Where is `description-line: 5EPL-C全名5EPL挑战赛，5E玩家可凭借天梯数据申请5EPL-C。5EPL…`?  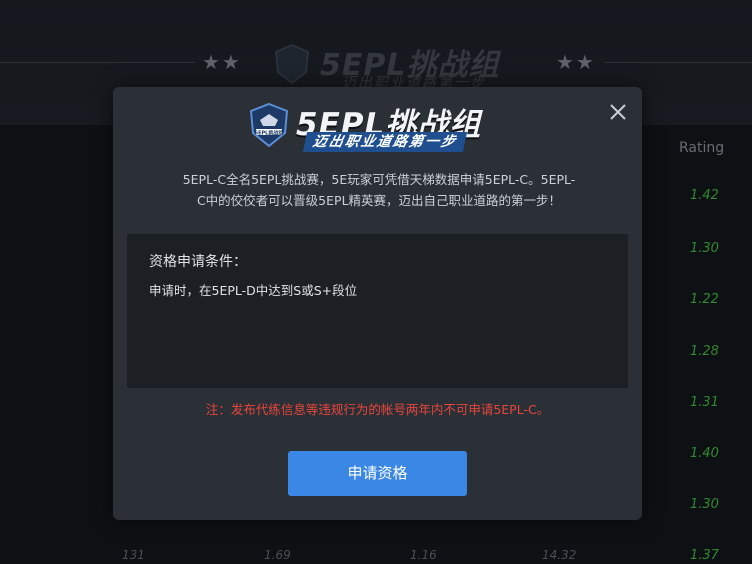
description-line: 5EPL-C全名5EPL挑战赛，5E玩家可凭借天梯数据申请5EPL-C。5EPL… is located at coordinates (379, 179).